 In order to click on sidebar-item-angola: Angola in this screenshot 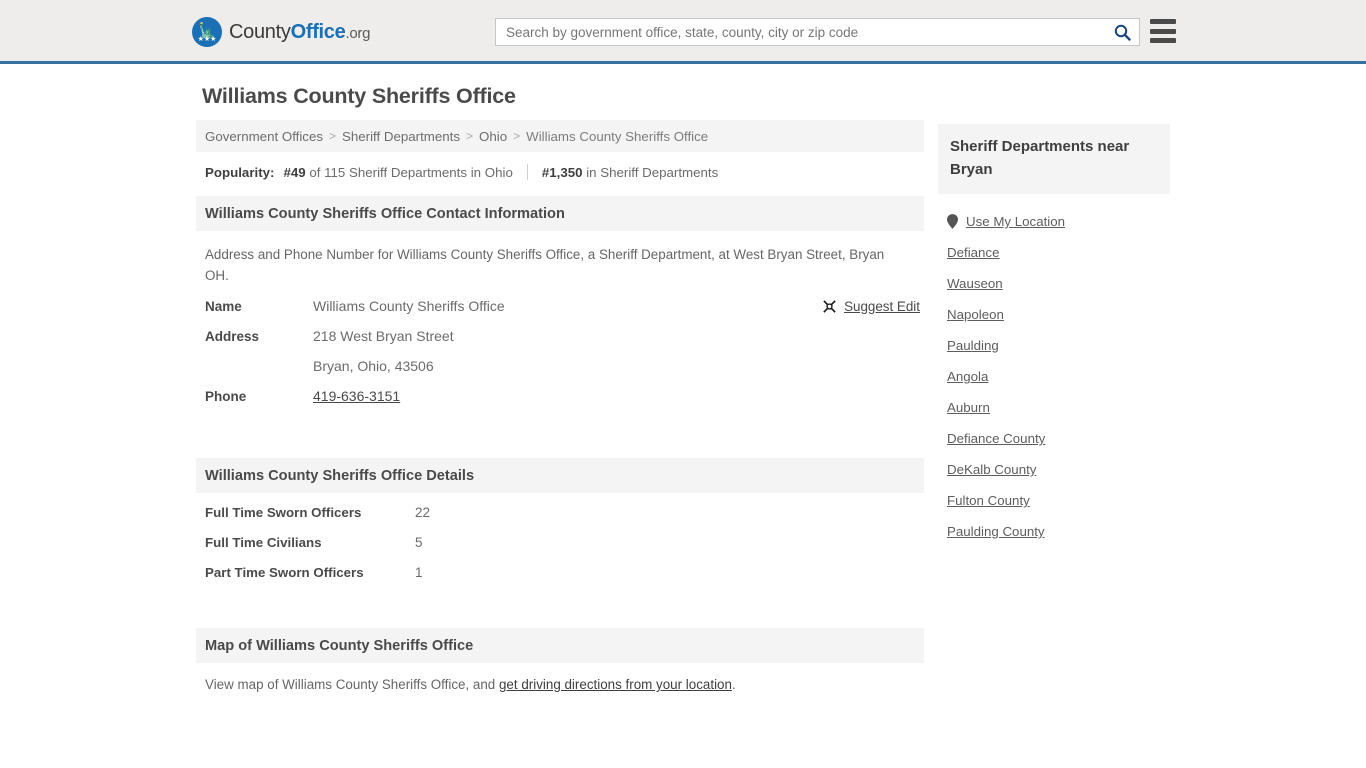, I will do `click(1054, 376)`.